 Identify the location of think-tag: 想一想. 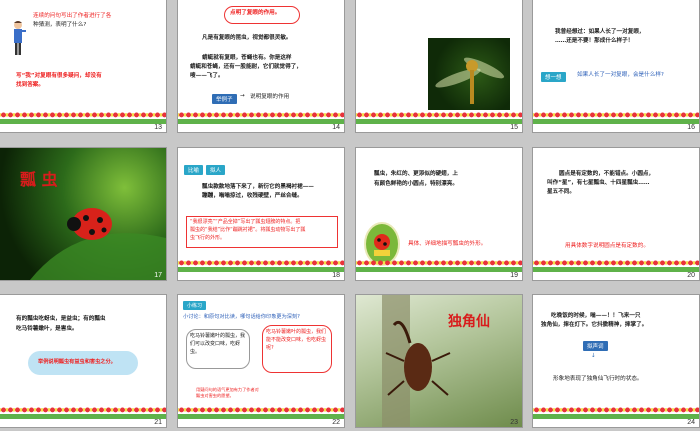
(553, 77).